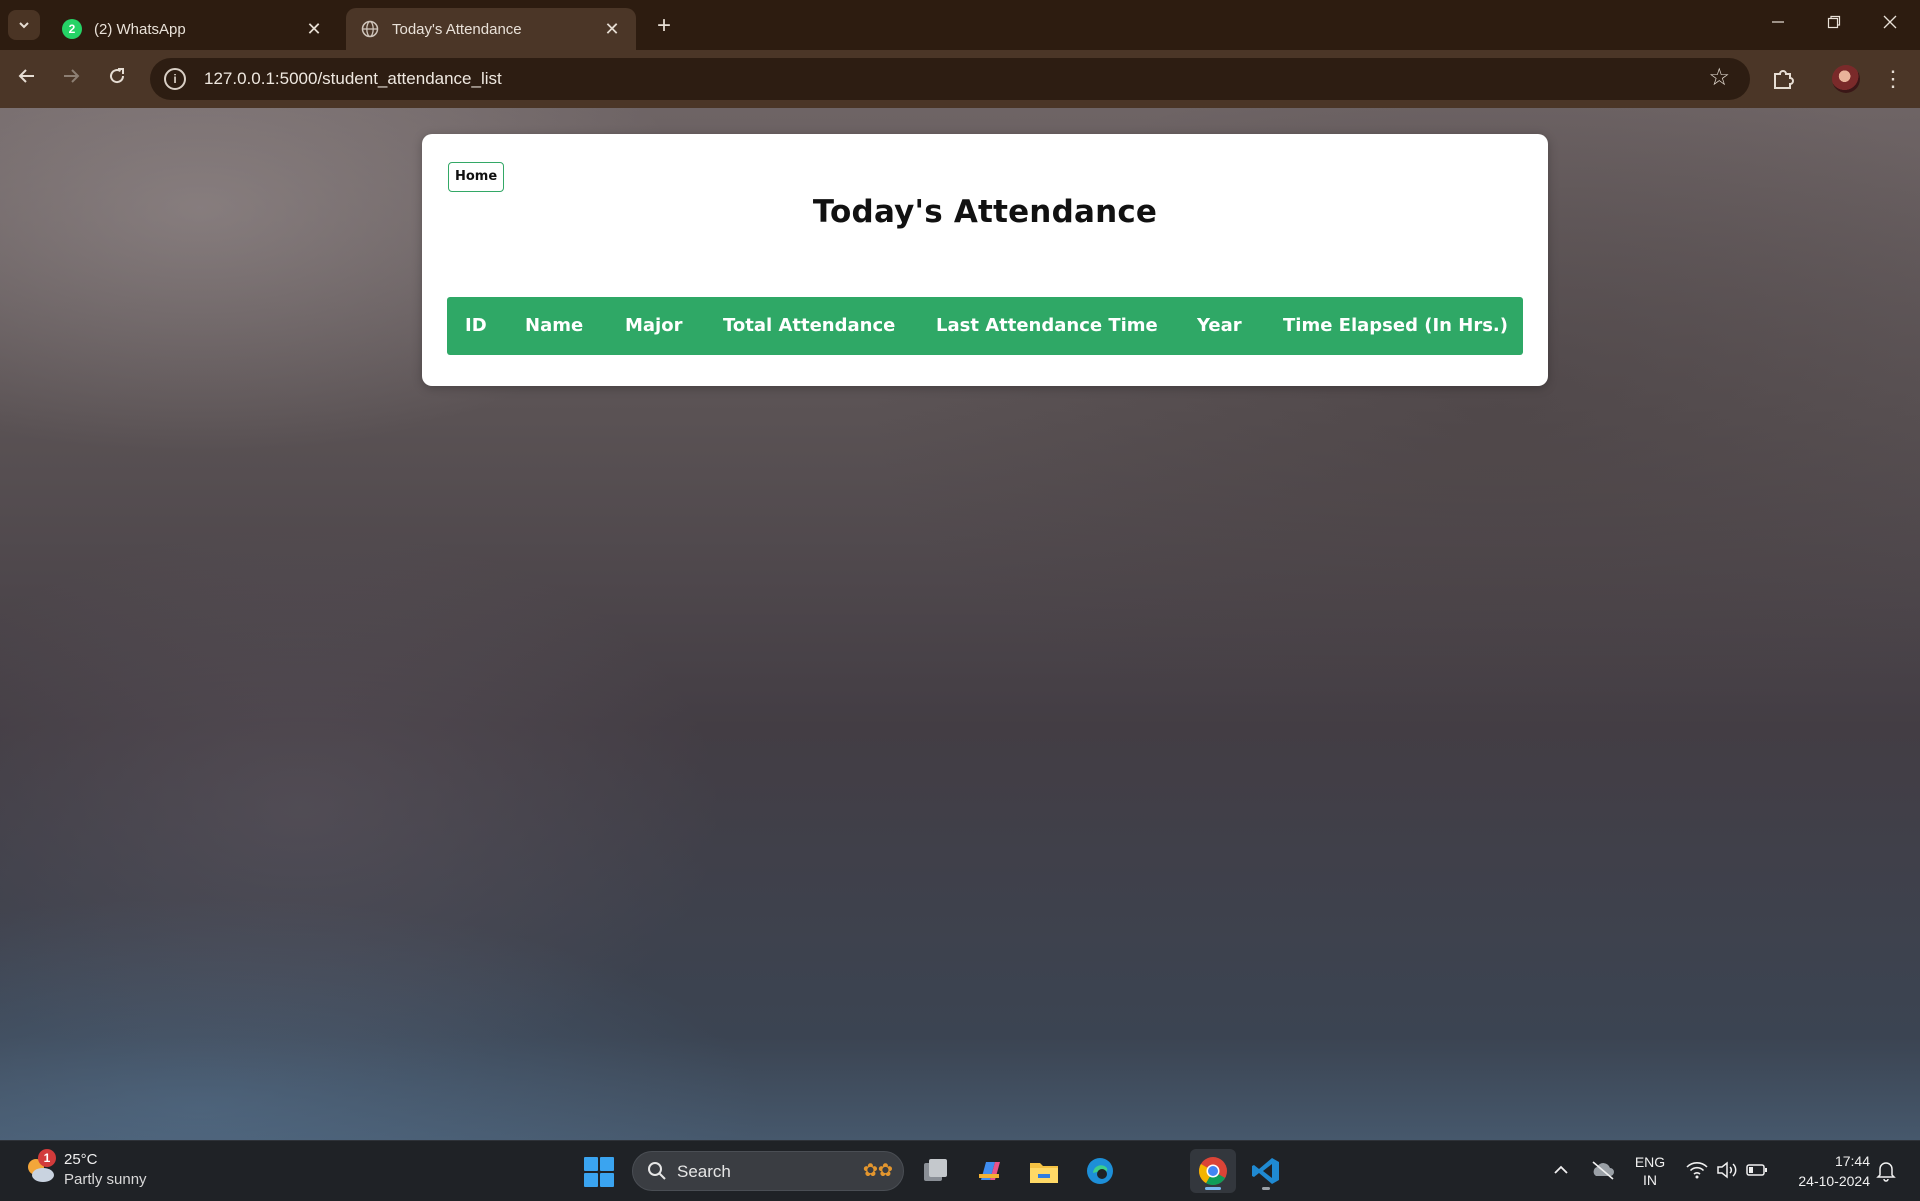 The image size is (1920, 1201). Describe the element at coordinates (1047, 325) in the screenshot. I see `column-header-last-attendance-time: Last Attendance Time` at that location.